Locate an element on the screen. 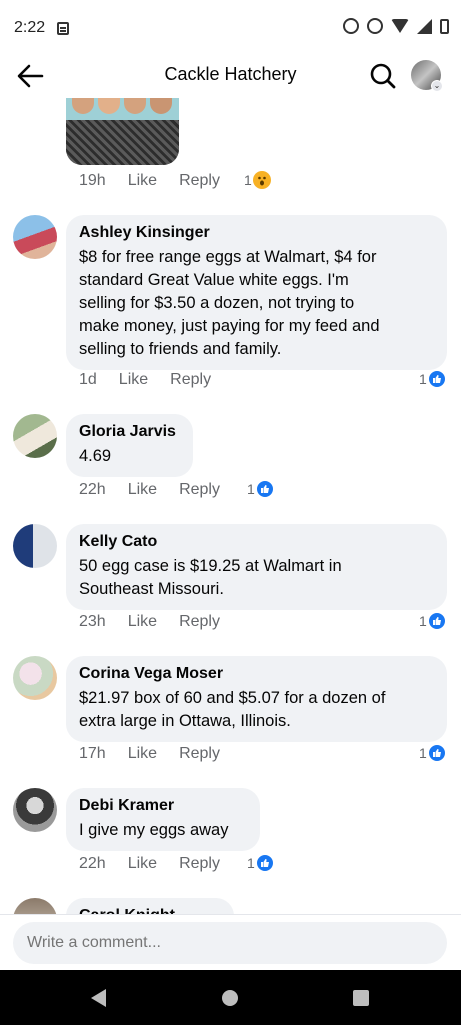 The width and height of the screenshot is (461, 1025). comment-author: Carol Knight is located at coordinates (149, 910).